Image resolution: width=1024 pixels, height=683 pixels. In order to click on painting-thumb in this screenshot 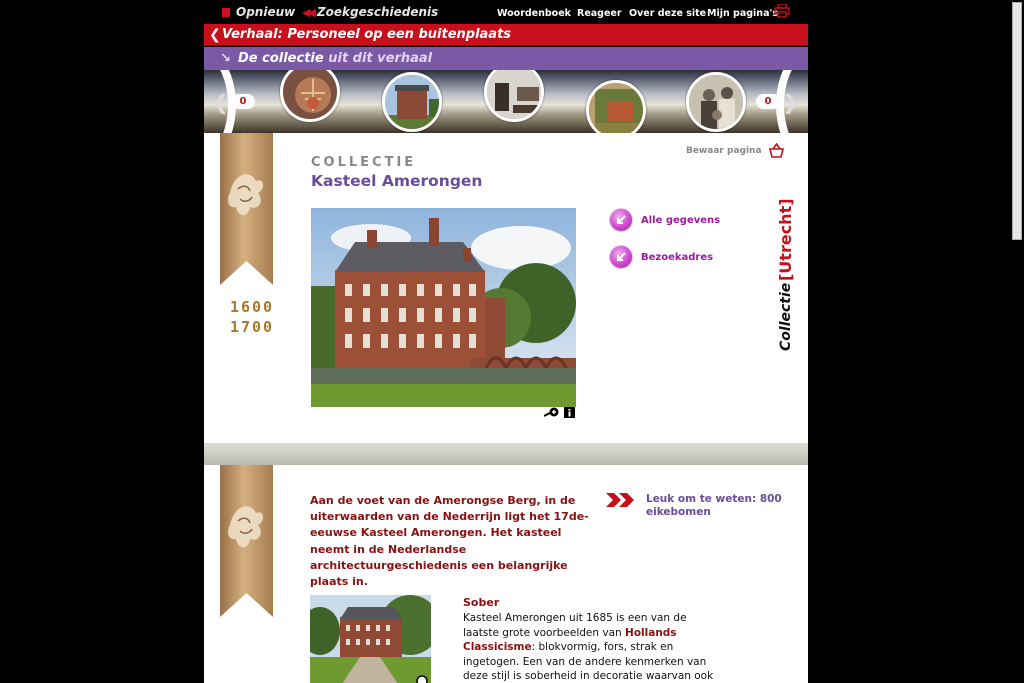, I will do `click(616, 106)`.